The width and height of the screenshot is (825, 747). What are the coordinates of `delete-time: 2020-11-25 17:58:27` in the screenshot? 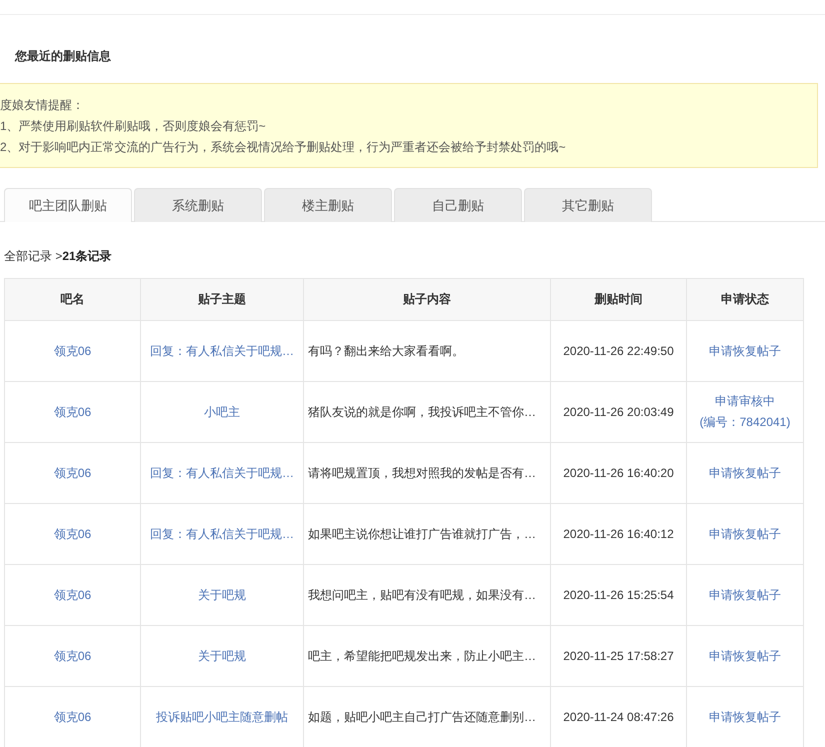 It's located at (618, 656).